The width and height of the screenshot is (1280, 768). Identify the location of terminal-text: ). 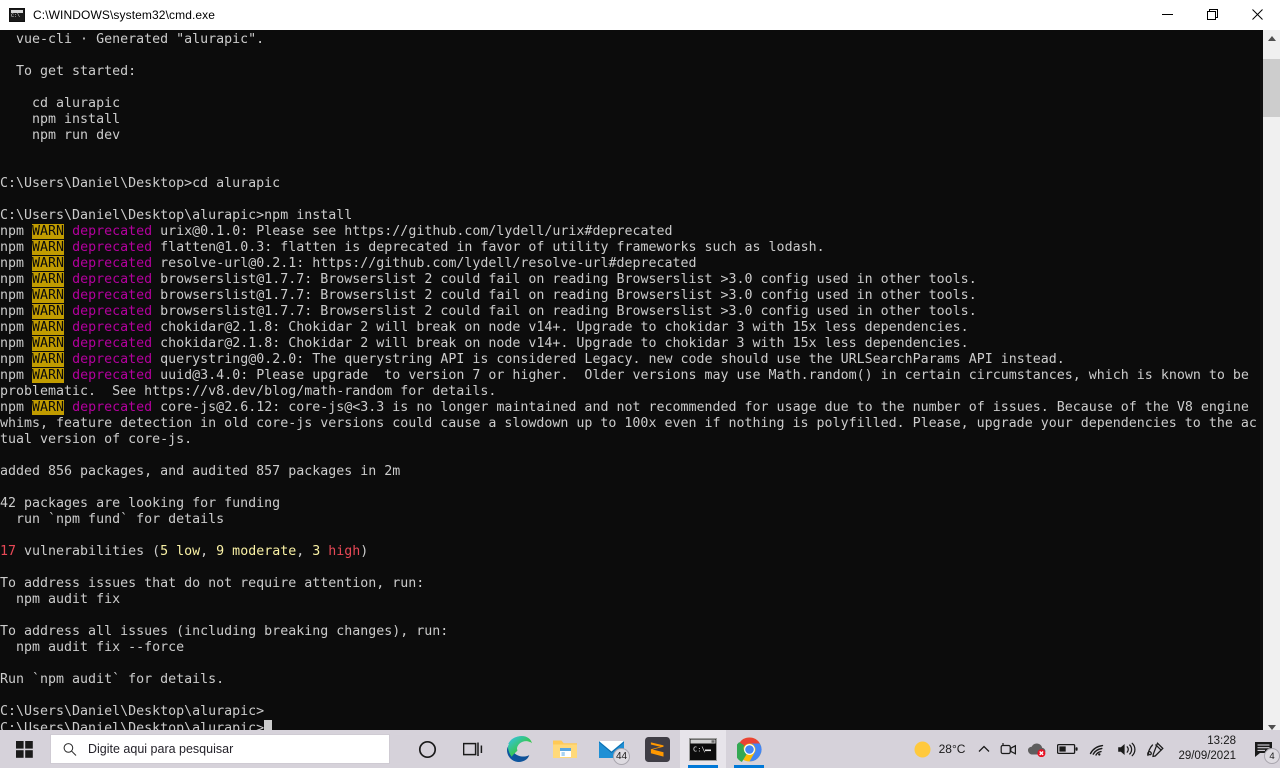
(364, 551).